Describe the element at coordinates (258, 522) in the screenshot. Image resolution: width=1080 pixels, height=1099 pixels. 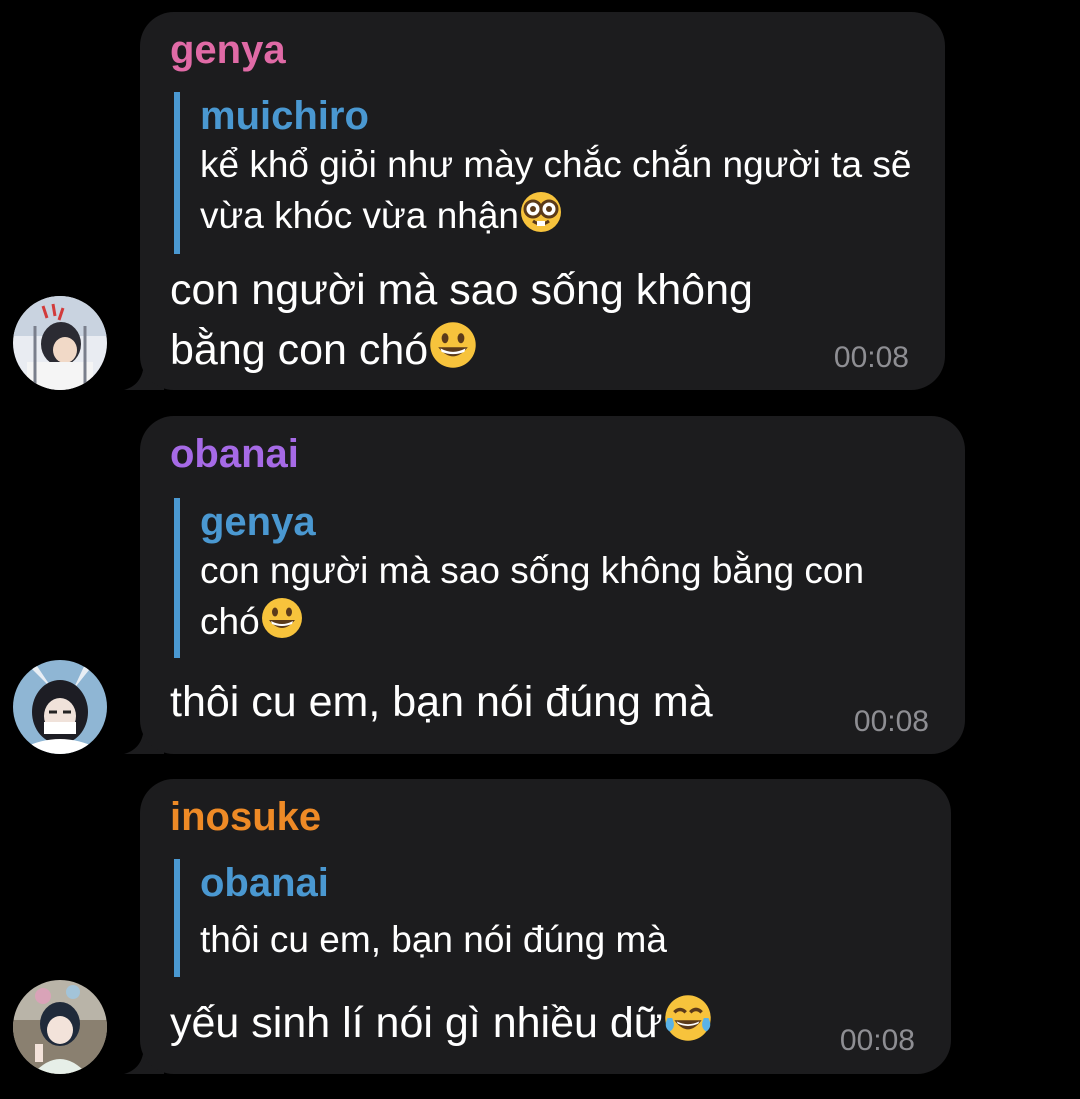
I see `reply-author: genya` at that location.